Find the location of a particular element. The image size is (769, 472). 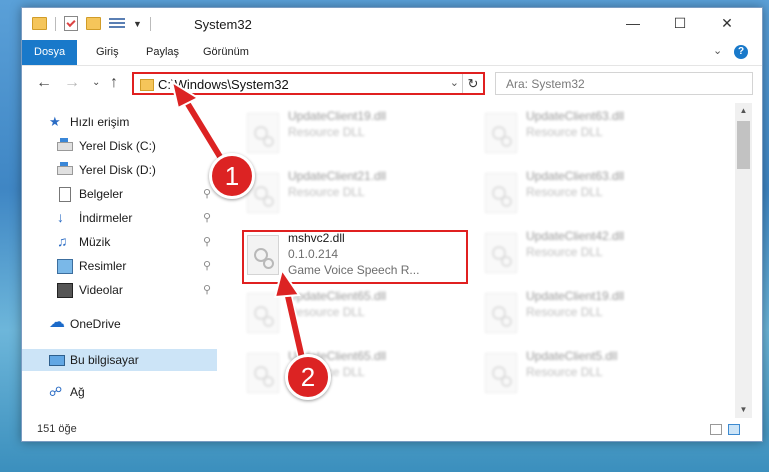

step-callout-1: 1 is located at coordinates (232, 176).